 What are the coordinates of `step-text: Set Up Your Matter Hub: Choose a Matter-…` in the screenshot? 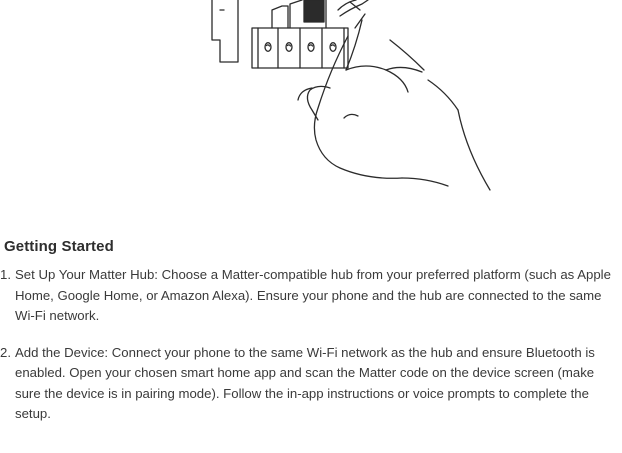 It's located at (313, 295).